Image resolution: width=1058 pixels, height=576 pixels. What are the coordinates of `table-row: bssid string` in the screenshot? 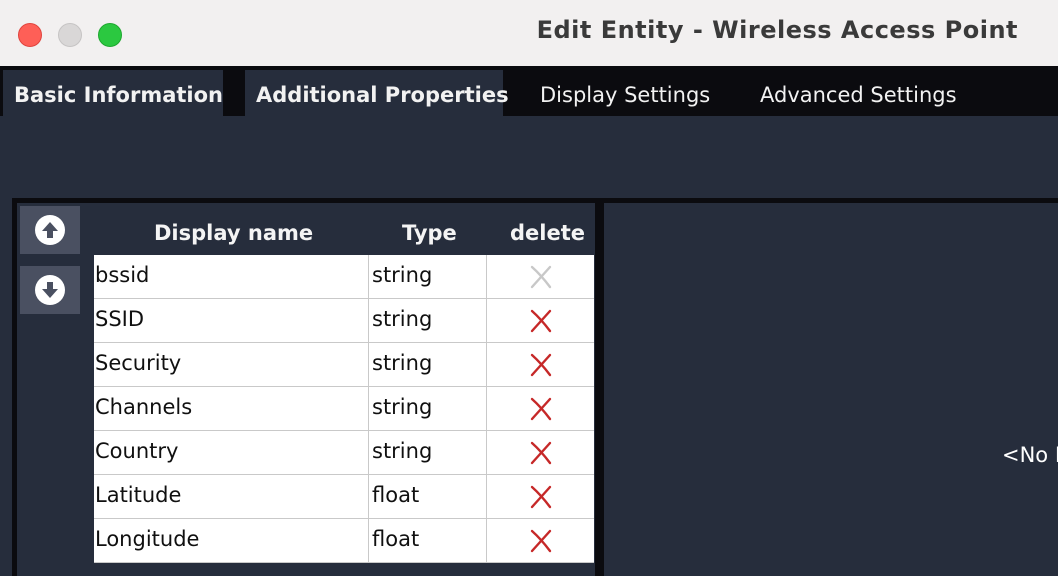 It's located at (344, 277).